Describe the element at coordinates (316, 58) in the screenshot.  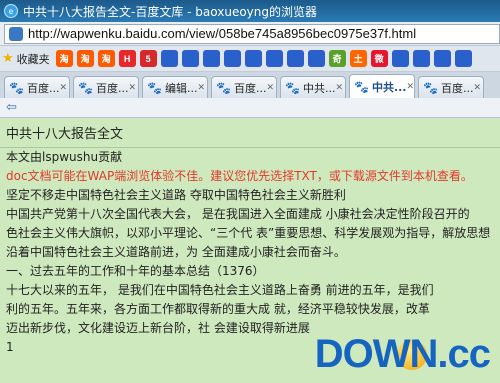
I see `baidu-paw-icon-8: 🐾` at that location.